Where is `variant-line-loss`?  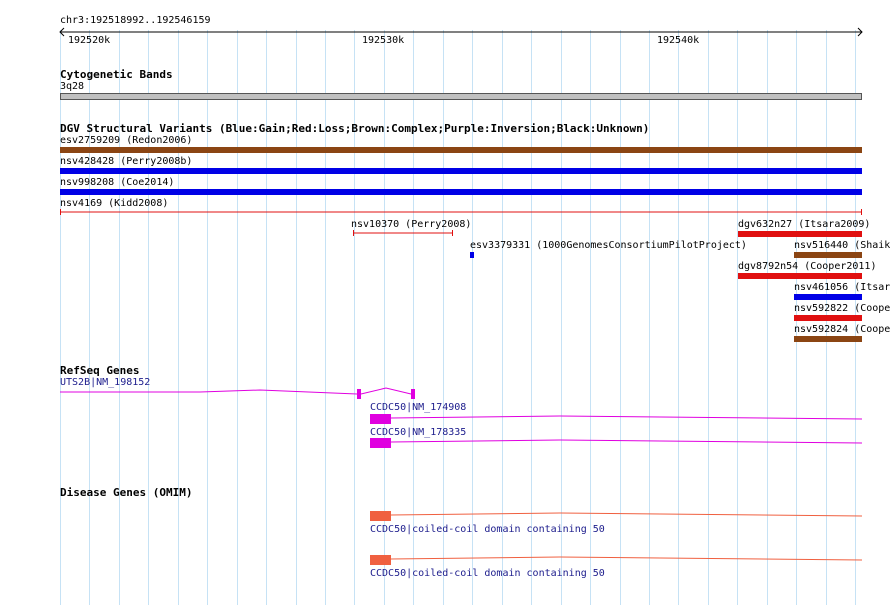 variant-line-loss is located at coordinates (445, 213).